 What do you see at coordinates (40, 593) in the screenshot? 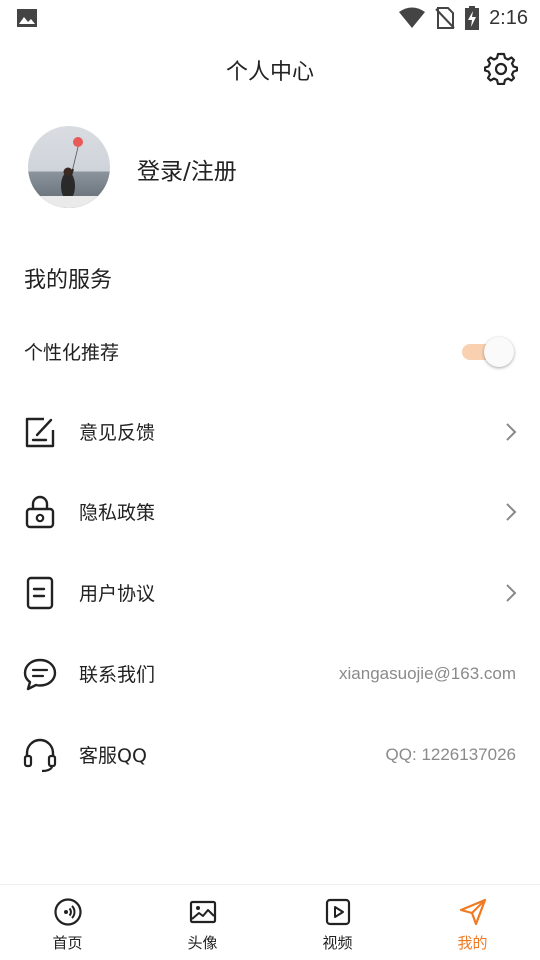
I see `agreement-icon` at bounding box center [40, 593].